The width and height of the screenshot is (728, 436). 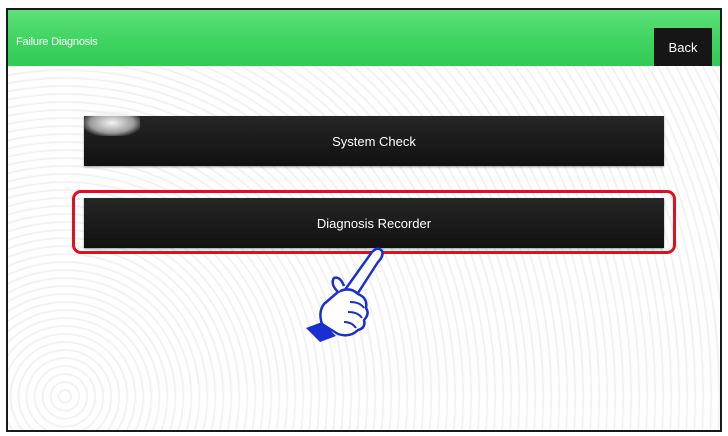 I want to click on pointing-hand-icon, so click(x=345, y=294).